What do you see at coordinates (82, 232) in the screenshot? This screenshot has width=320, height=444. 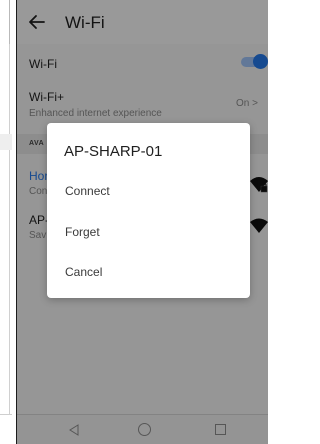 I see `forget-label: Forget` at bounding box center [82, 232].